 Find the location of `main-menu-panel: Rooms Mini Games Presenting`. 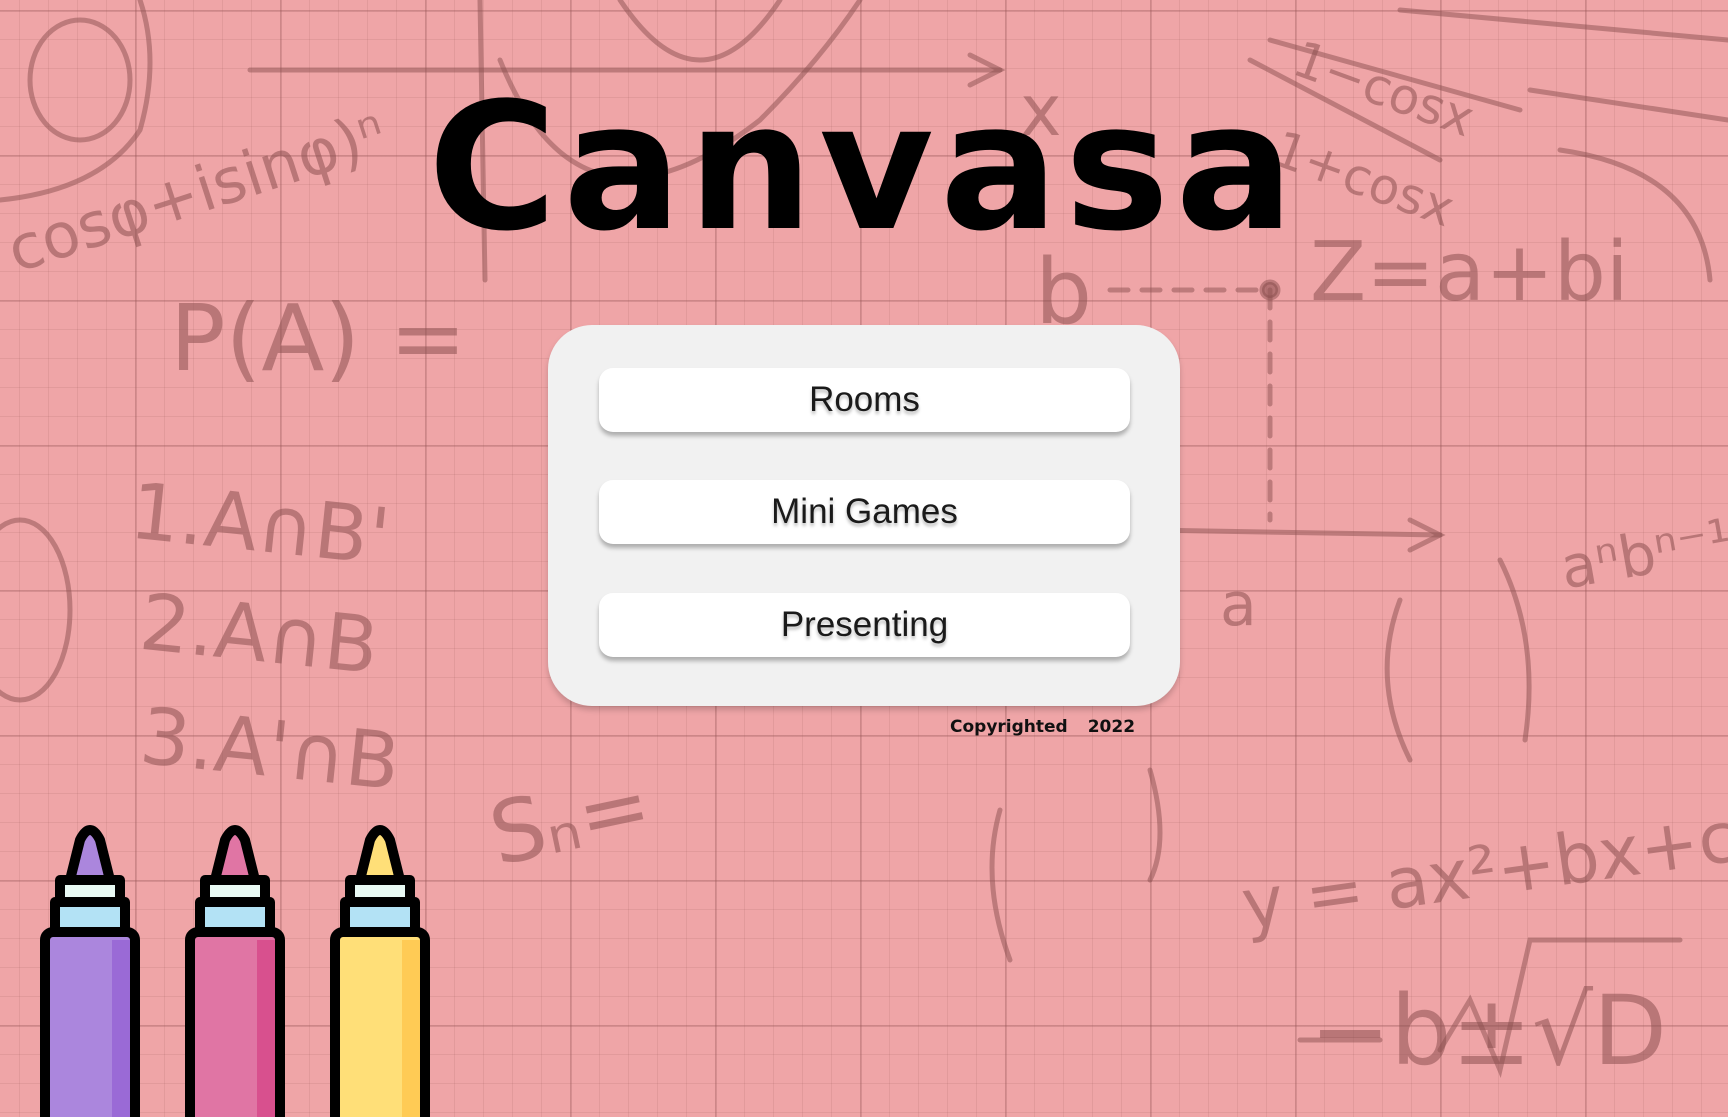

main-menu-panel: Rooms Mini Games Presenting is located at coordinates (864, 515).